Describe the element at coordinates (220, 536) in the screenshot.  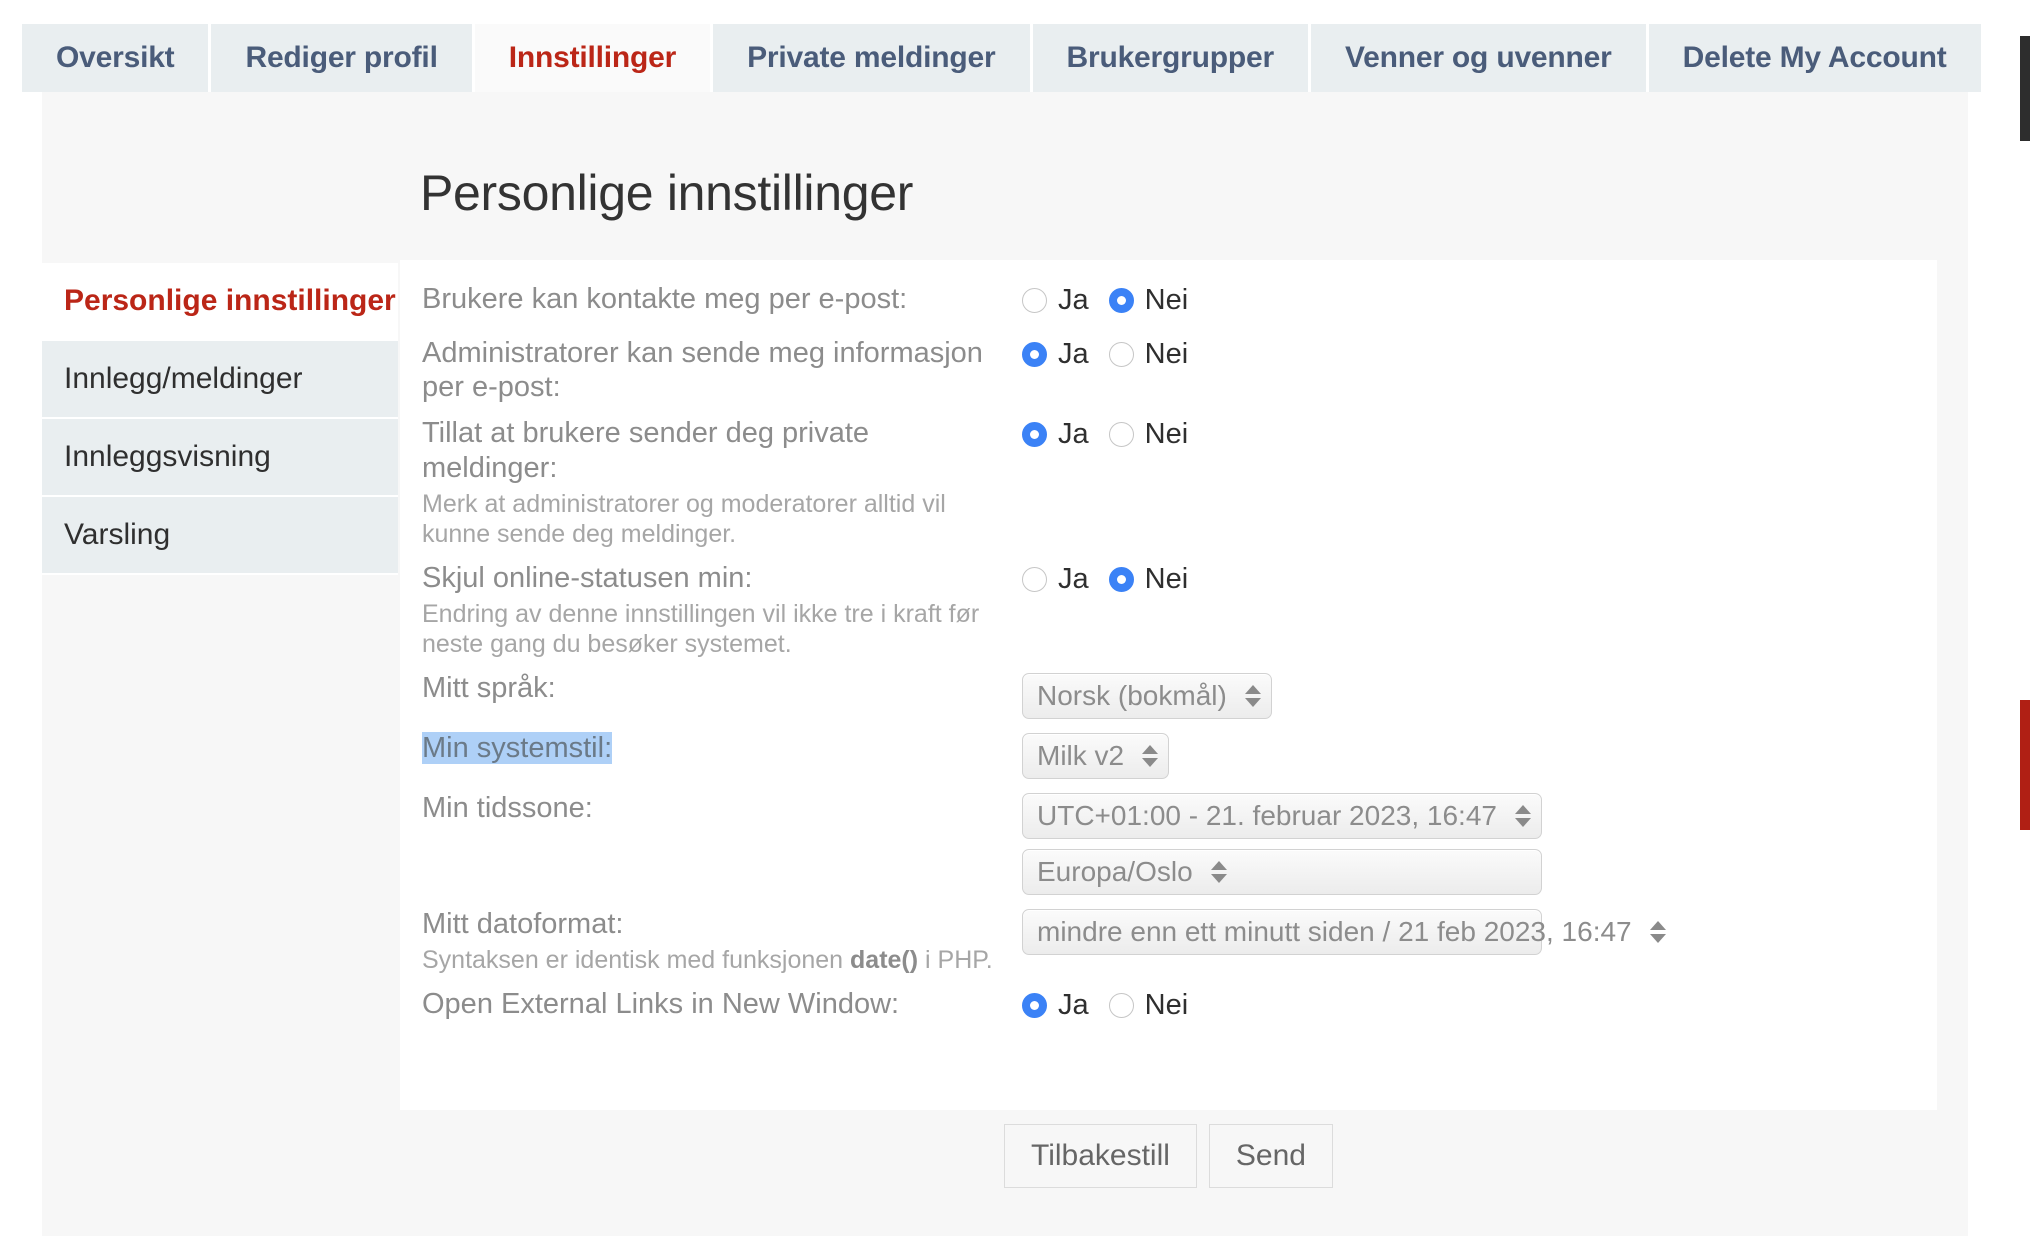
I see `sidebar-item-varsling: Varsling` at that location.